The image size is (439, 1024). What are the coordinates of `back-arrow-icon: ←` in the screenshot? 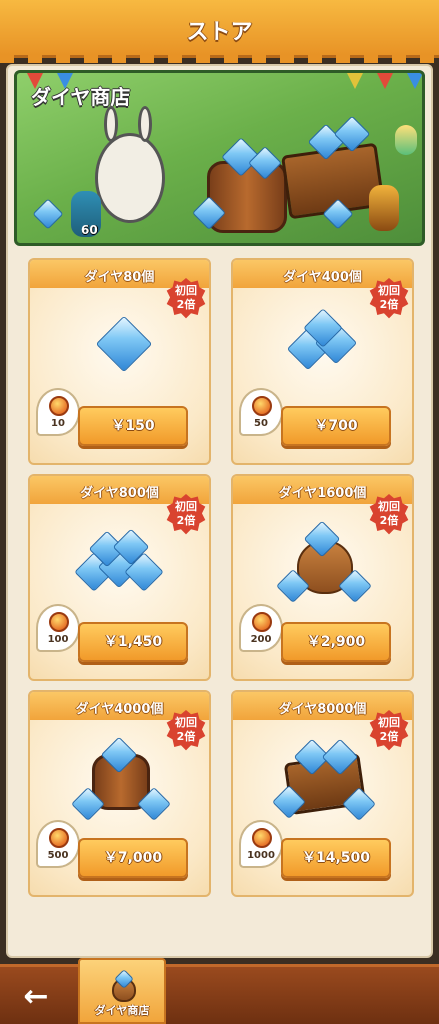 It's located at (36, 997).